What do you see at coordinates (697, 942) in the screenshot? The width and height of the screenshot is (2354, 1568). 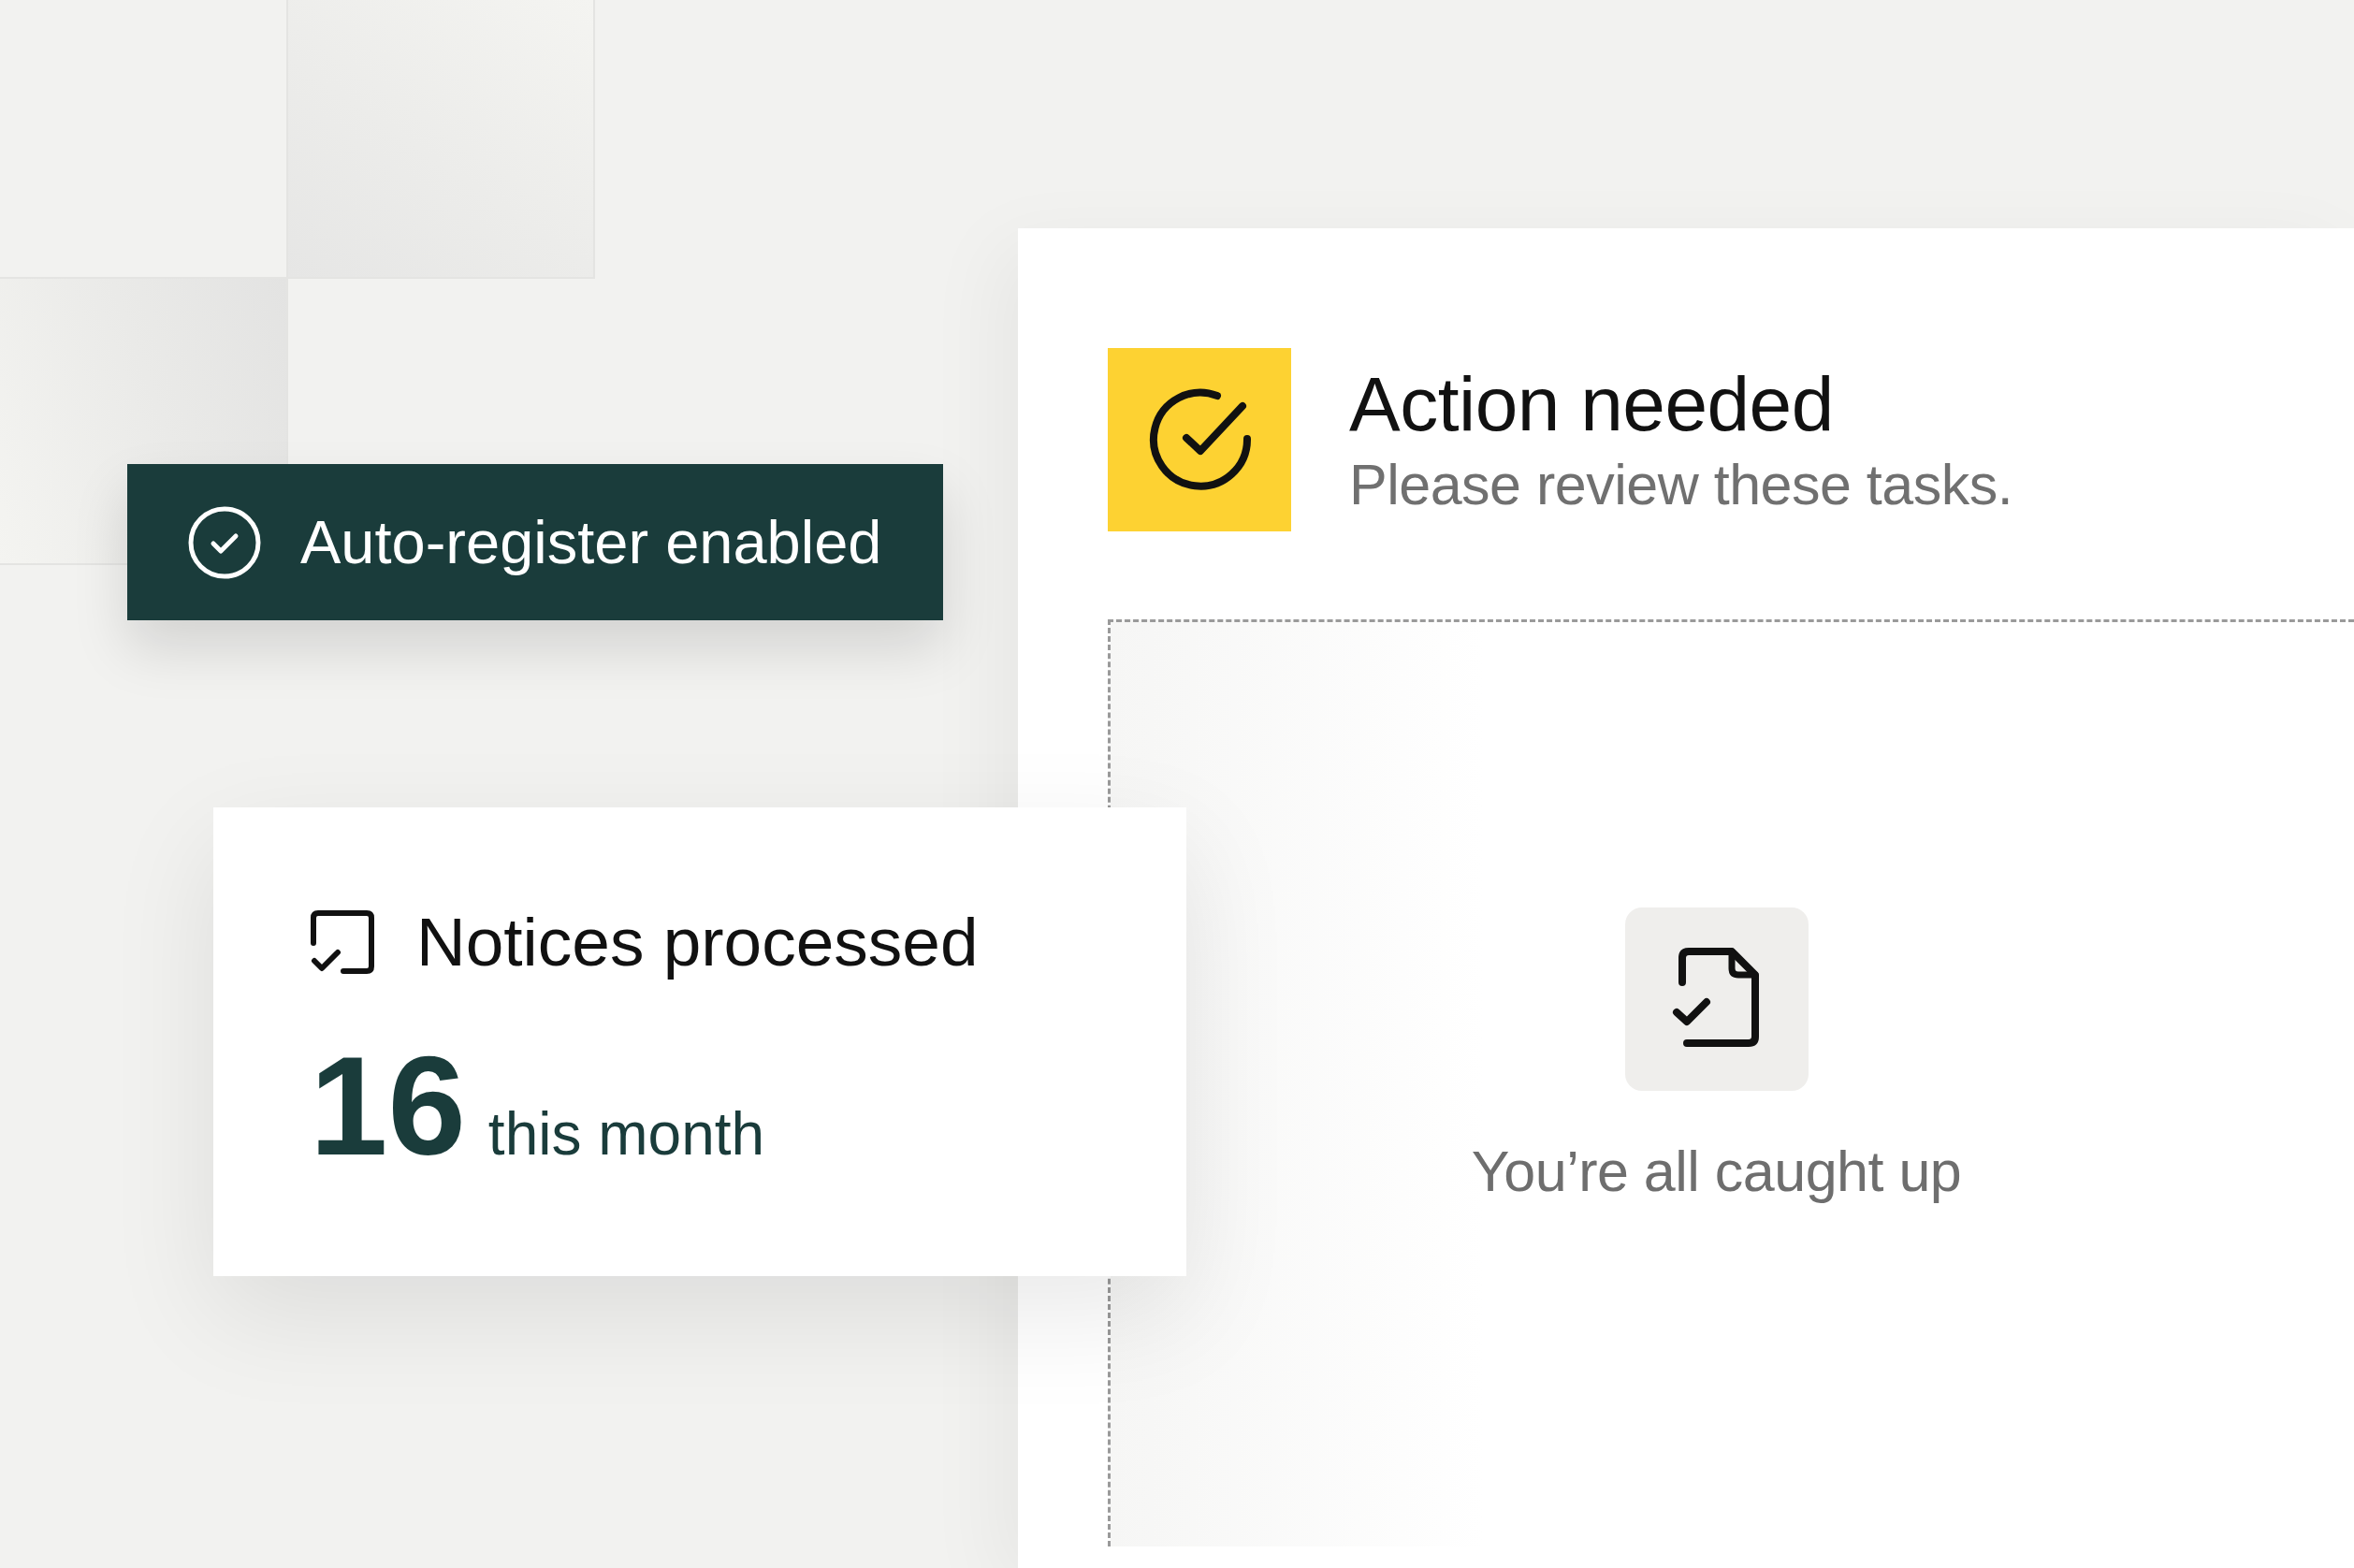 I see `card-title: Notices processed` at bounding box center [697, 942].